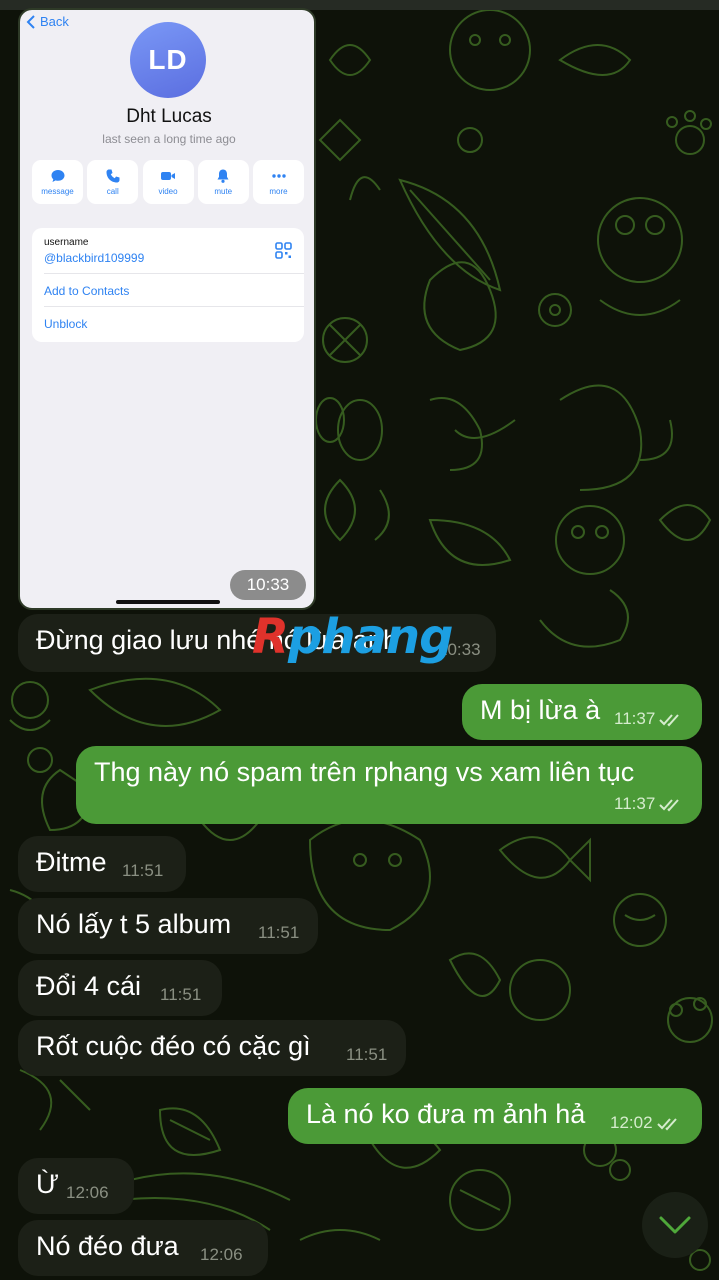 The height and width of the screenshot is (1280, 719). What do you see at coordinates (283, 250) in the screenshot?
I see `qr-code-icon` at bounding box center [283, 250].